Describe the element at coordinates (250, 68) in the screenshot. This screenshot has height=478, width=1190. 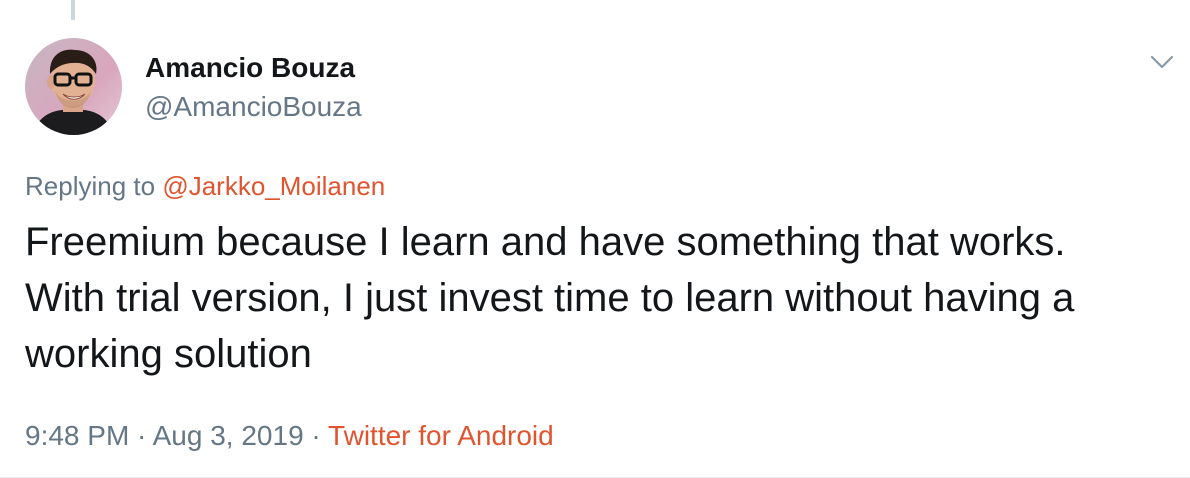
I see `author-name: Amancio Bouza` at that location.